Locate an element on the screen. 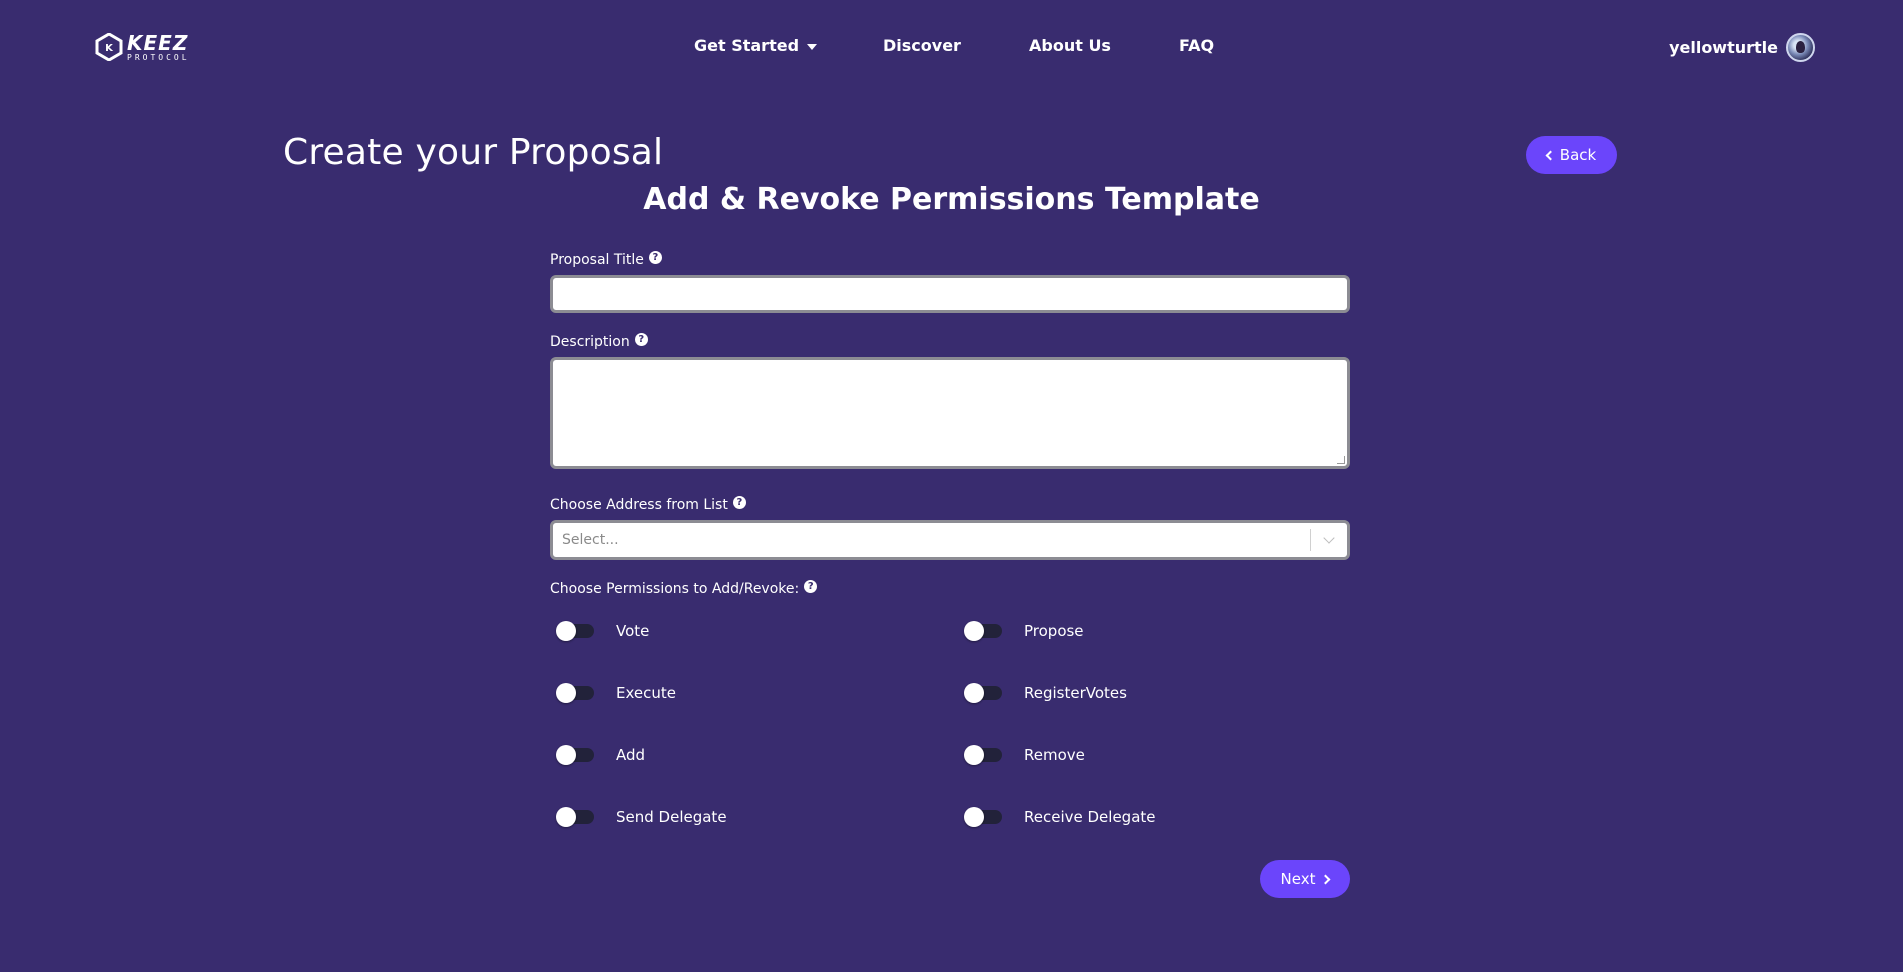 The height and width of the screenshot is (972, 1903). permission-receive-delegate: Receive Delegate is located at coordinates (1057, 817).